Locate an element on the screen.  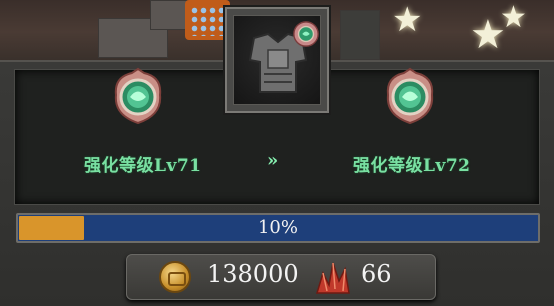
current-level-label: 强化等级Lv71 is located at coordinates (143, 166).